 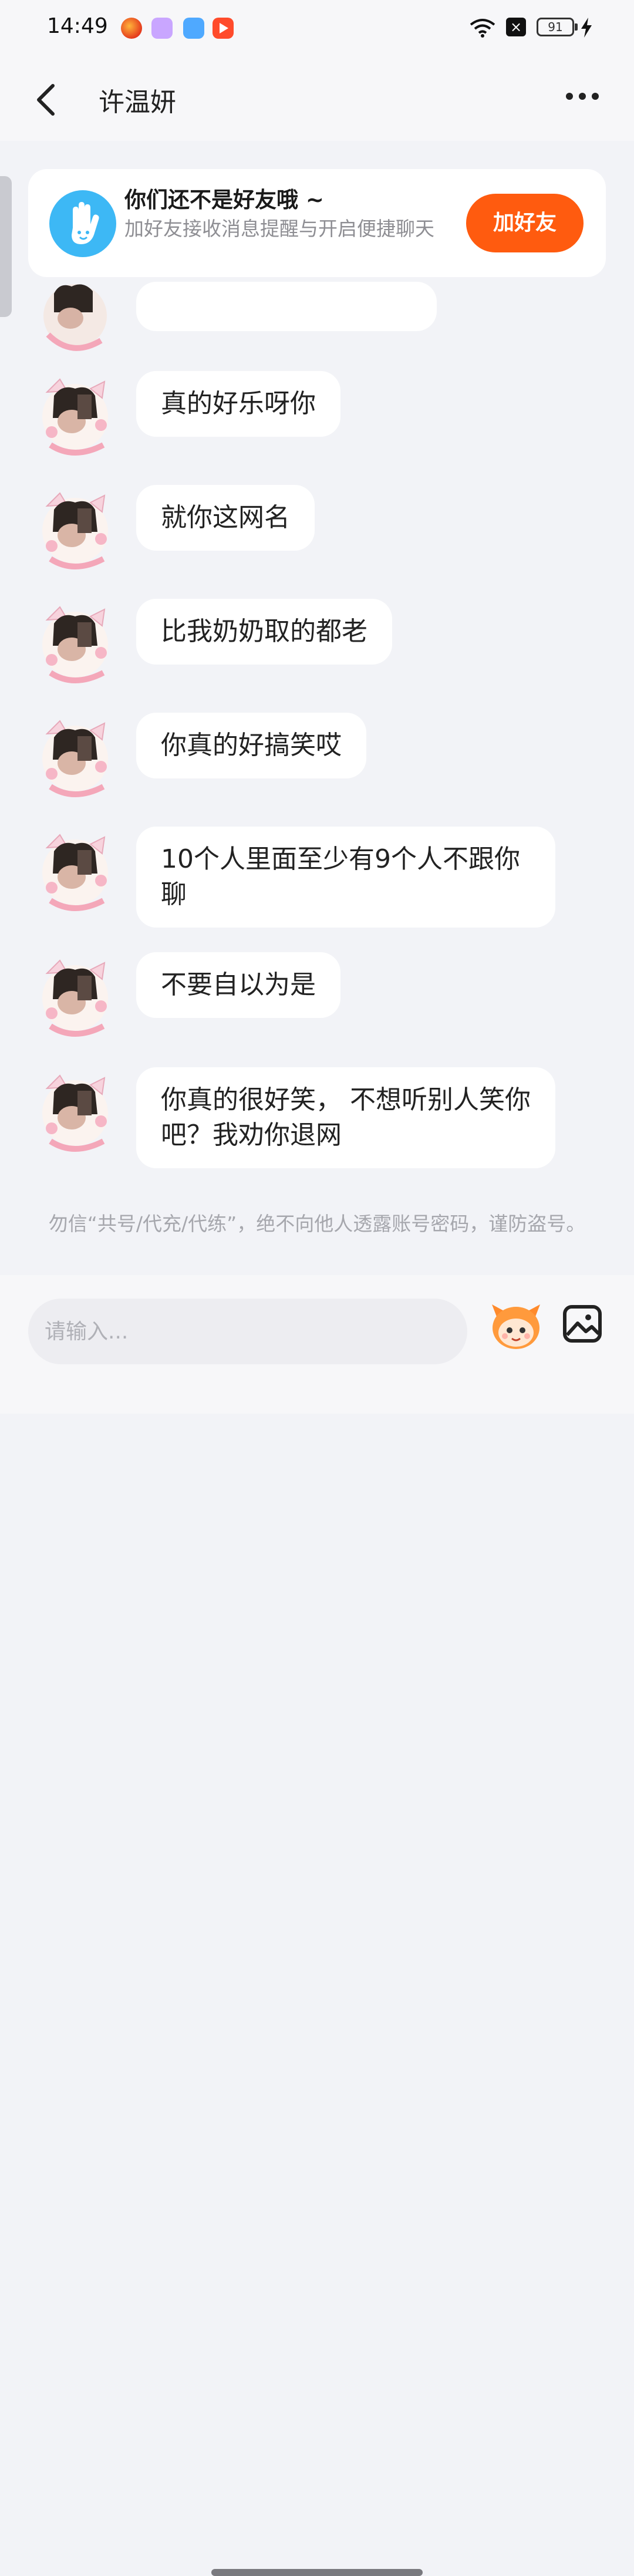 What do you see at coordinates (317, 1223) in the screenshot?
I see `security-notice: 勿信“共号/代充/代练”，绝不向他人透露账号密码，谨防盗号。` at bounding box center [317, 1223].